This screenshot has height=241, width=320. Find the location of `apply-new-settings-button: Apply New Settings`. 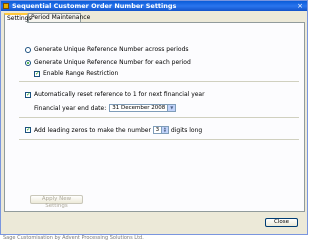

apply-new-settings-button: Apply New Settings is located at coordinates (56, 202).